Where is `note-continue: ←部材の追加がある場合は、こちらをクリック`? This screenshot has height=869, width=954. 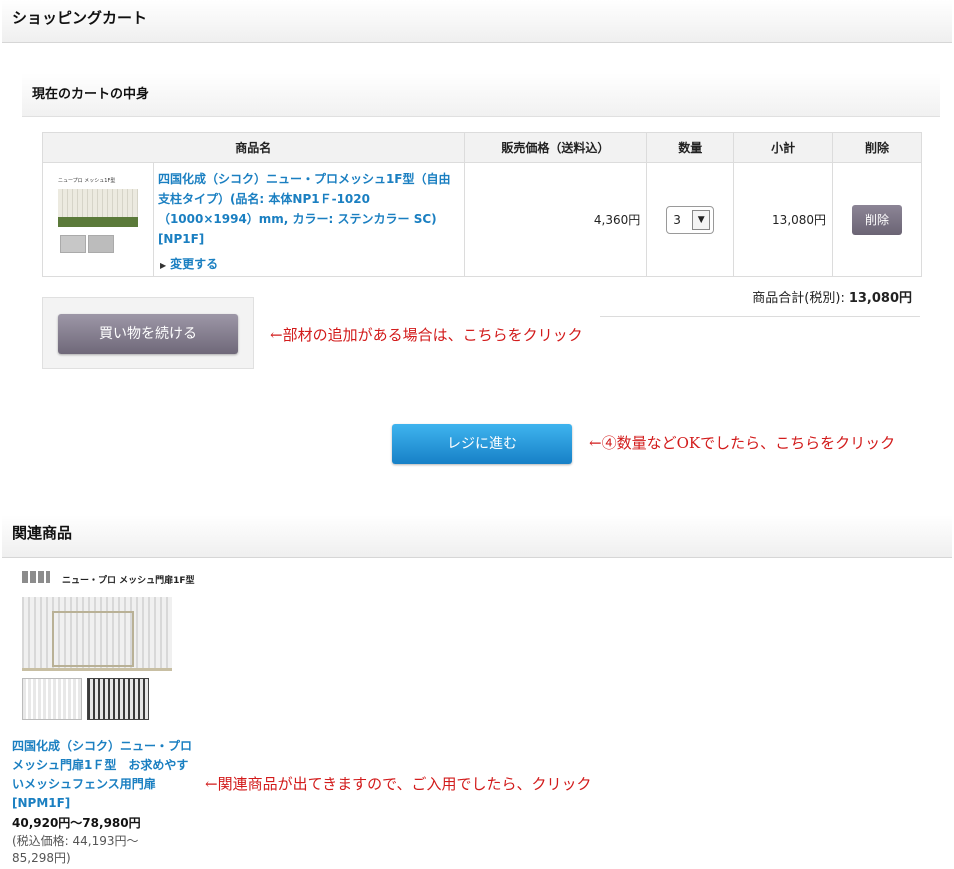 note-continue: ←部材の追加がある場合は、こちらをクリック is located at coordinates (426, 335).